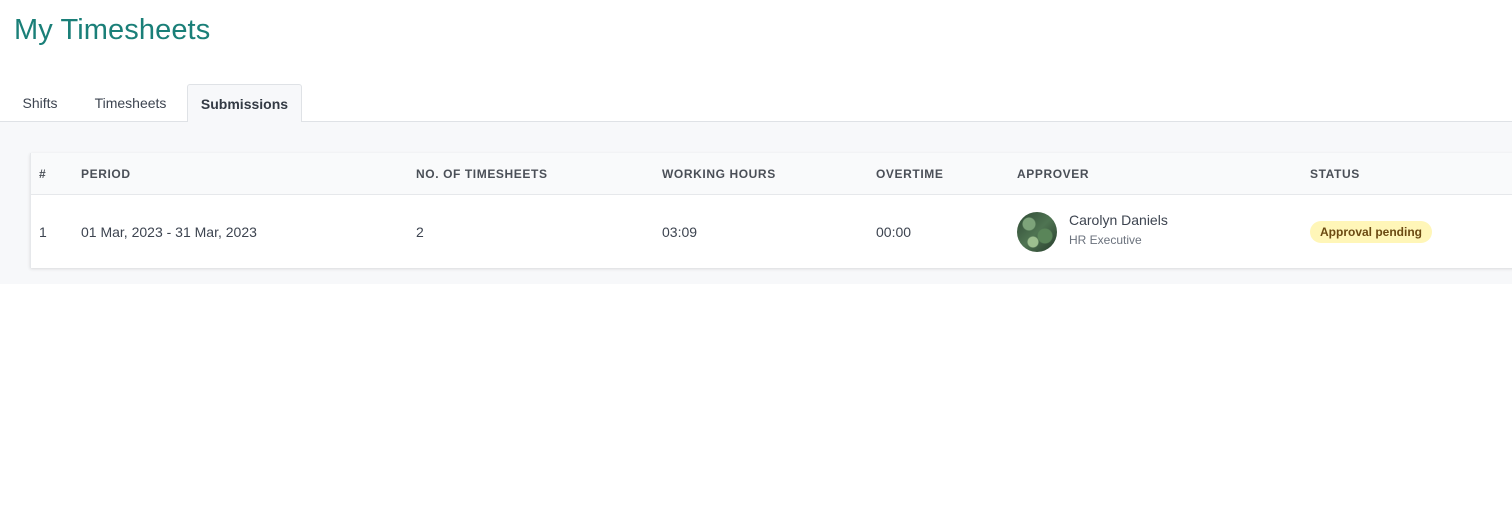 This screenshot has height=508, width=1512. I want to click on row-timesheet-count: 2, so click(420, 231).